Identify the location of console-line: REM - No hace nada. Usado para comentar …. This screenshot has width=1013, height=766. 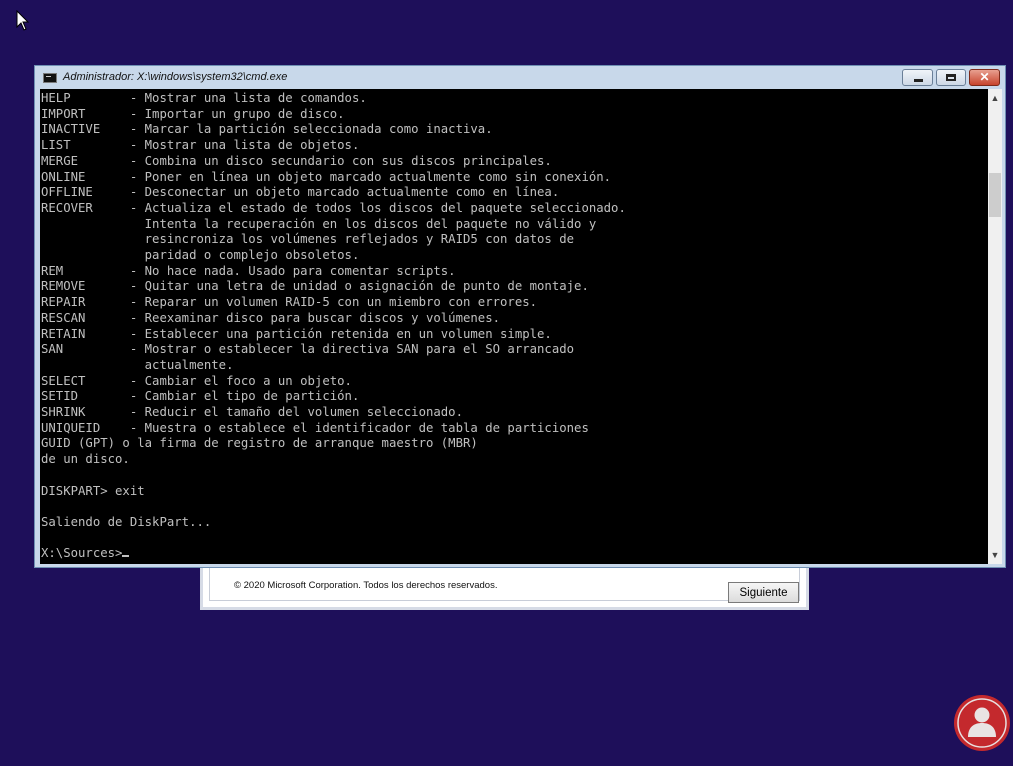
(248, 270).